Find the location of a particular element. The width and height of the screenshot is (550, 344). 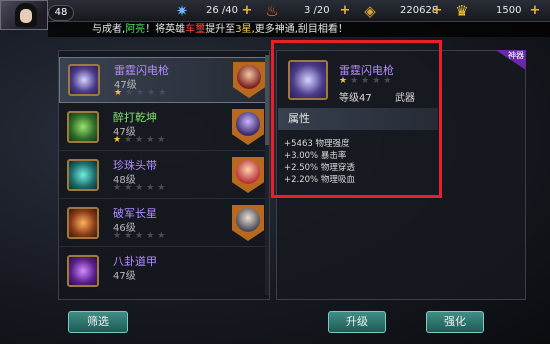

equipment-item: 珍珠头带 48级 ★★★★★ is located at coordinates (164, 176).